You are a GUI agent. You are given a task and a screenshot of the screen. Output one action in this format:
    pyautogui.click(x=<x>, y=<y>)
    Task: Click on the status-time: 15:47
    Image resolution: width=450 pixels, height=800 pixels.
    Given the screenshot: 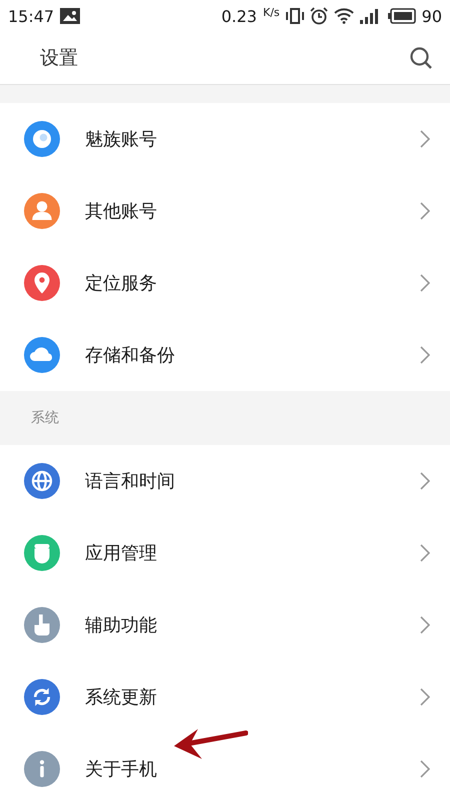 What is the action you would take?
    pyautogui.click(x=31, y=16)
    